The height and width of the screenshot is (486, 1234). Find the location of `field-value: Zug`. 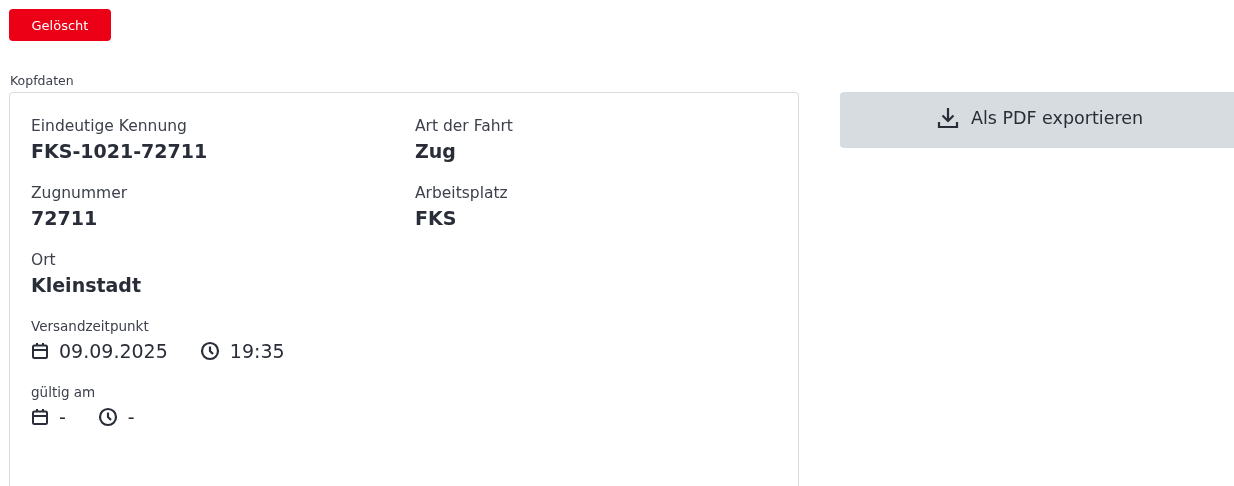

field-value: Zug is located at coordinates (435, 151).